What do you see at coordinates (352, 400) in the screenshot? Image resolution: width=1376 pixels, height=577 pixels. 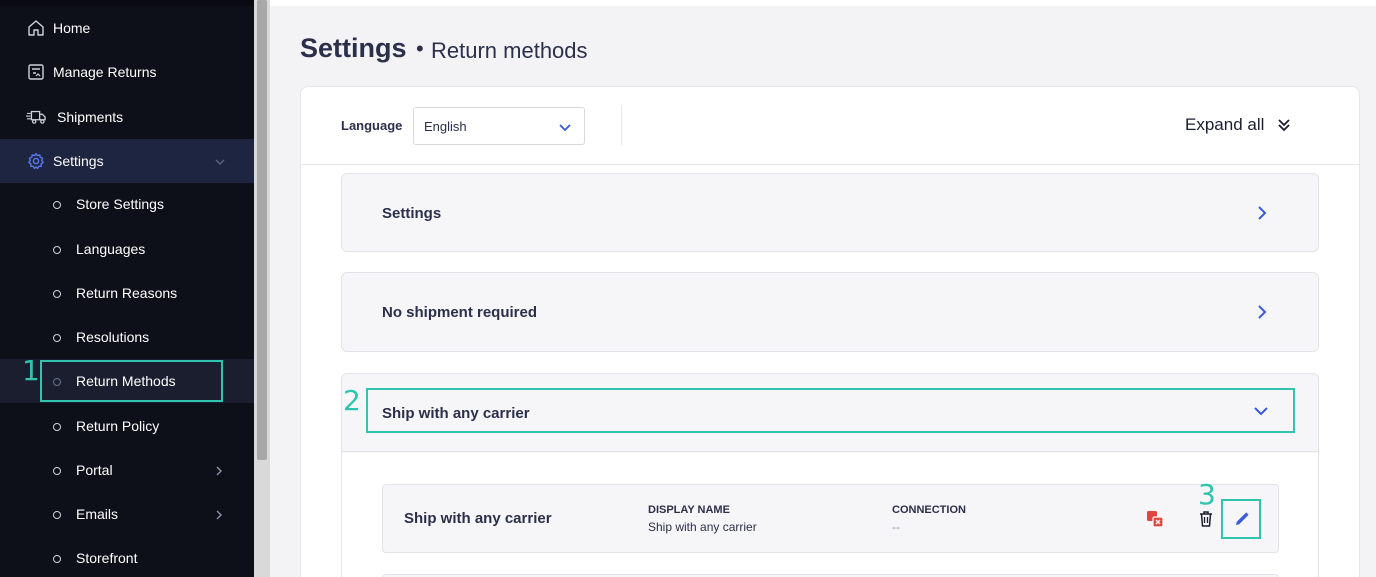 I see `annotation-number-2: 2` at bounding box center [352, 400].